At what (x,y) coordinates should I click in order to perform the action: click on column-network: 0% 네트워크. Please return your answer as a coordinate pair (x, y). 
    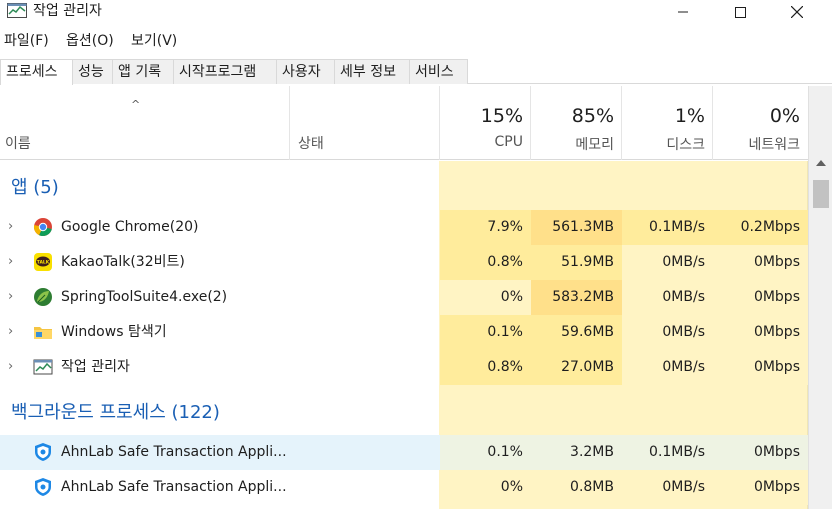
    Looking at the image, I should click on (760, 123).